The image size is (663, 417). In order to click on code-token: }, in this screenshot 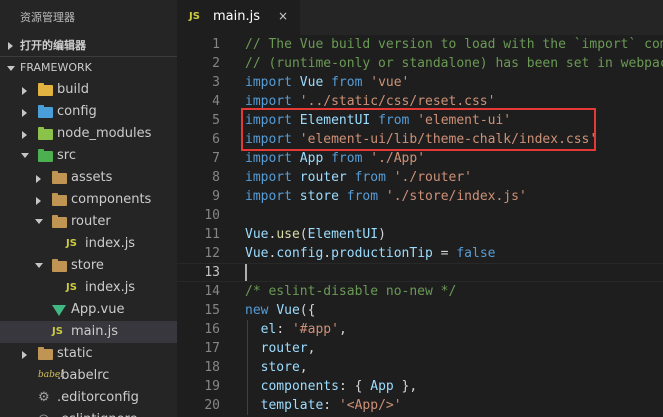, I will do `click(405, 386)`.